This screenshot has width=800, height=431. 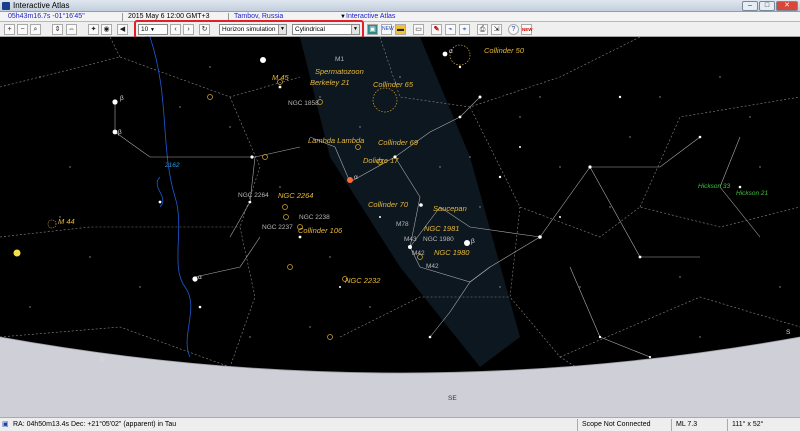 What do you see at coordinates (5, 424) in the screenshot?
I see `info-icon: ▣` at bounding box center [5, 424].